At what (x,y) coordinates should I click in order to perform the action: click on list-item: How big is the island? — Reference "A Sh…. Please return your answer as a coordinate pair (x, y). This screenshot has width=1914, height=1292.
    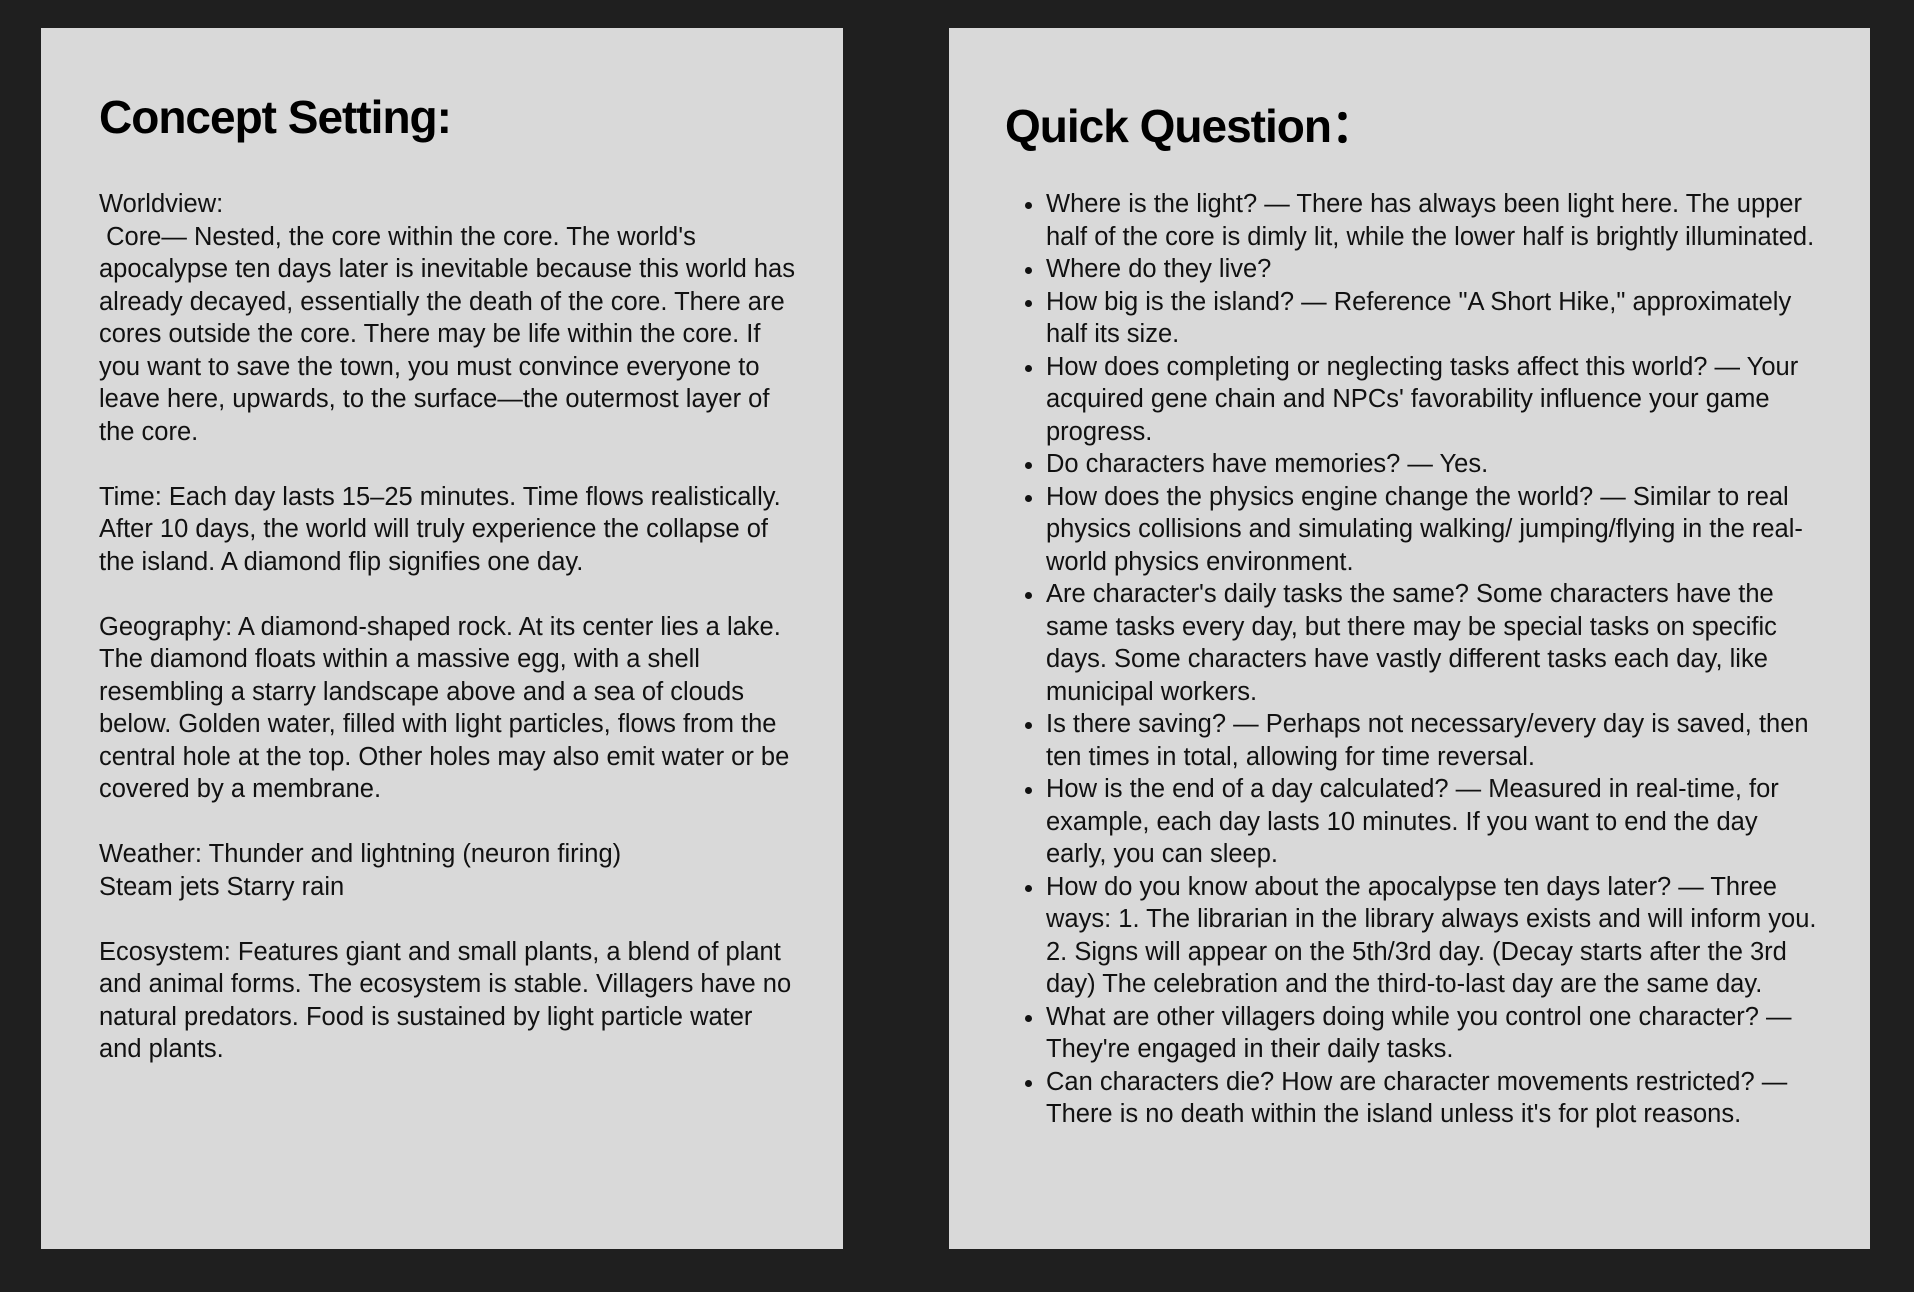
    Looking at the image, I should click on (1434, 318).